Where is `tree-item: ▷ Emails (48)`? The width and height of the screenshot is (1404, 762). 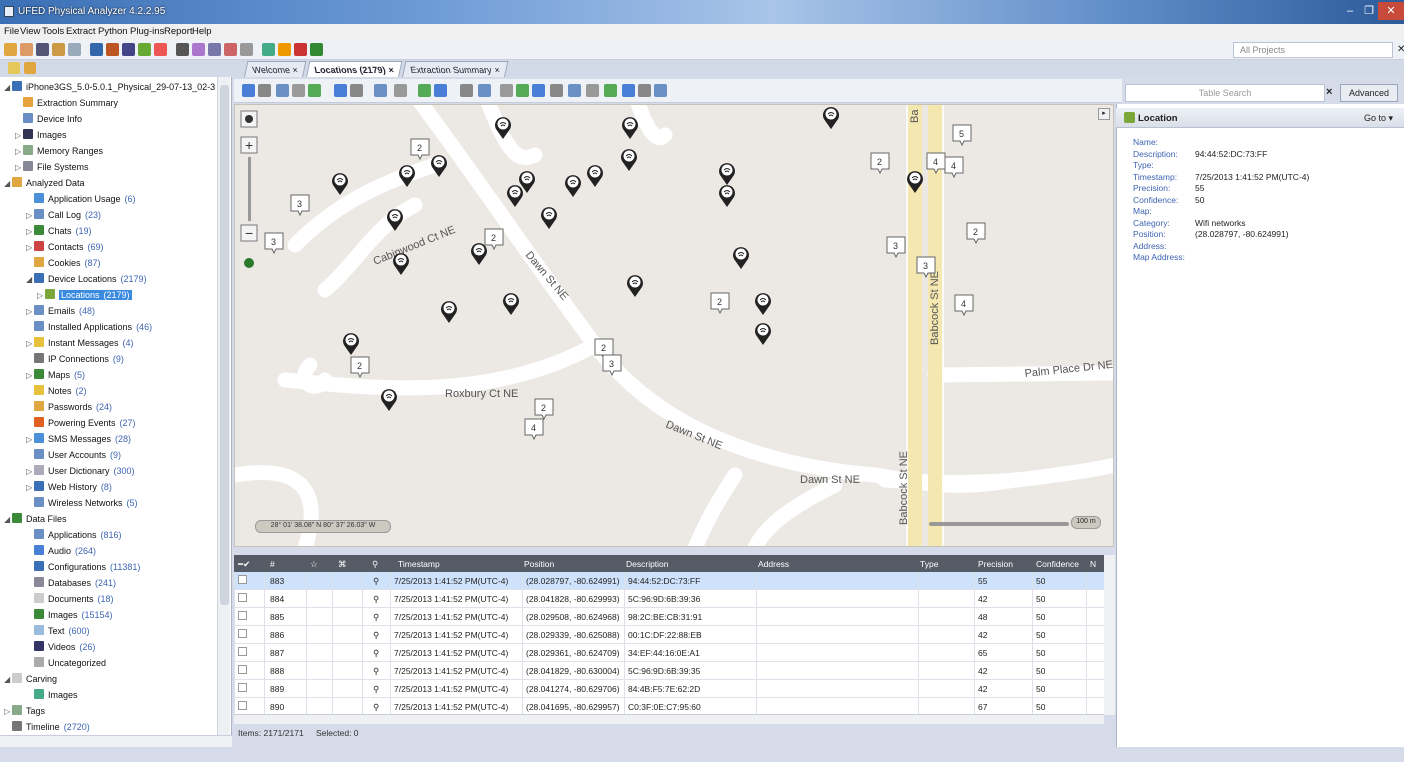
tree-item: ▷ Emails (48) is located at coordinates (60, 312).